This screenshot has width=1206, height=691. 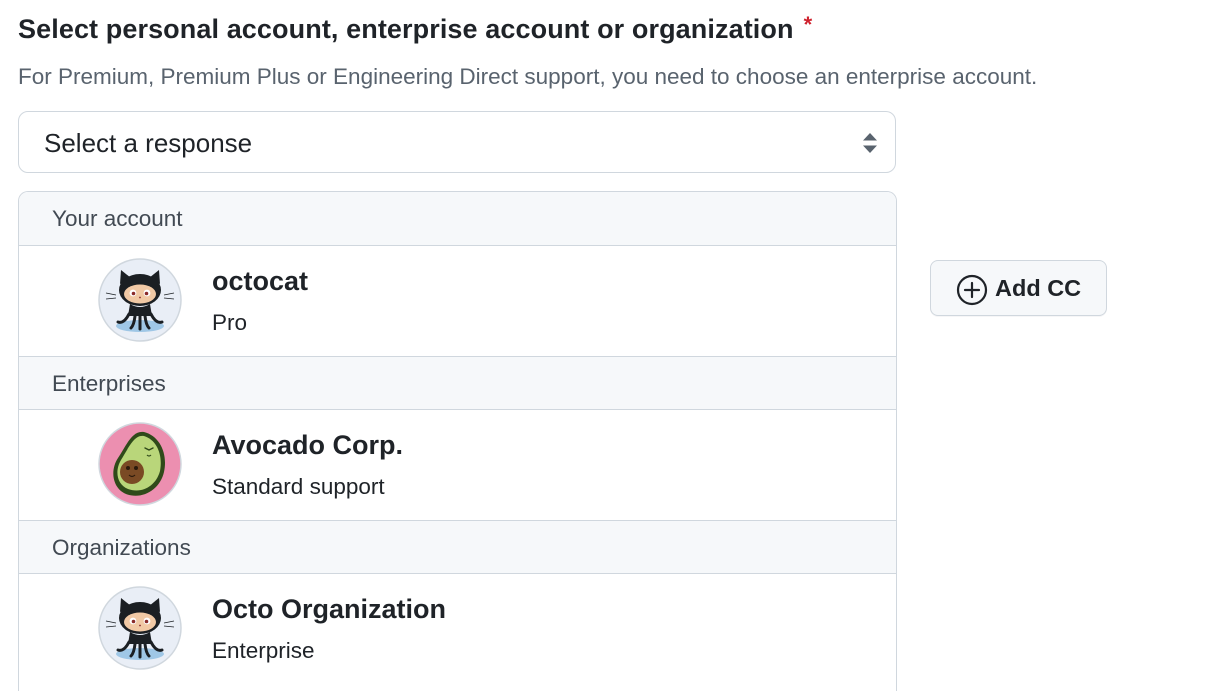 I want to click on add-cc-button: Add CC, so click(x=1018, y=288).